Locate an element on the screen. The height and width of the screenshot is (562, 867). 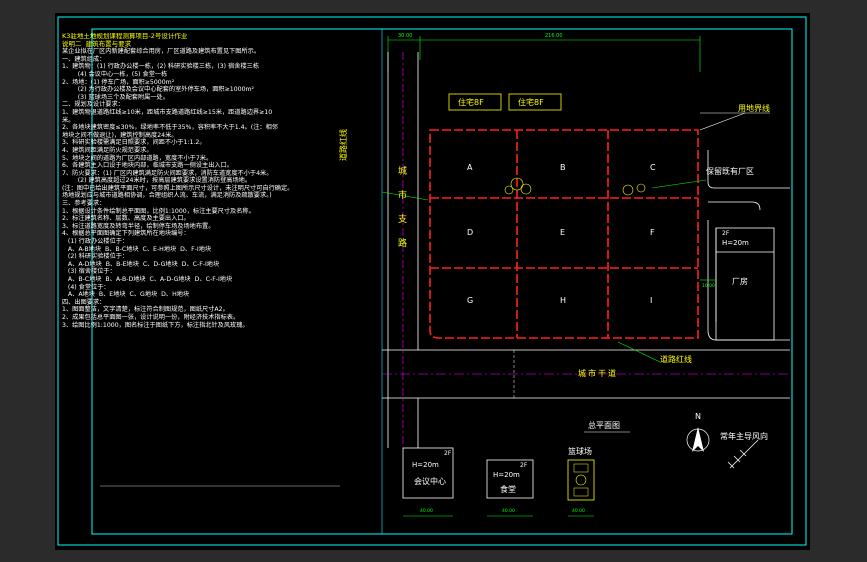
court-label: 篮球场 is located at coordinates (580, 451).